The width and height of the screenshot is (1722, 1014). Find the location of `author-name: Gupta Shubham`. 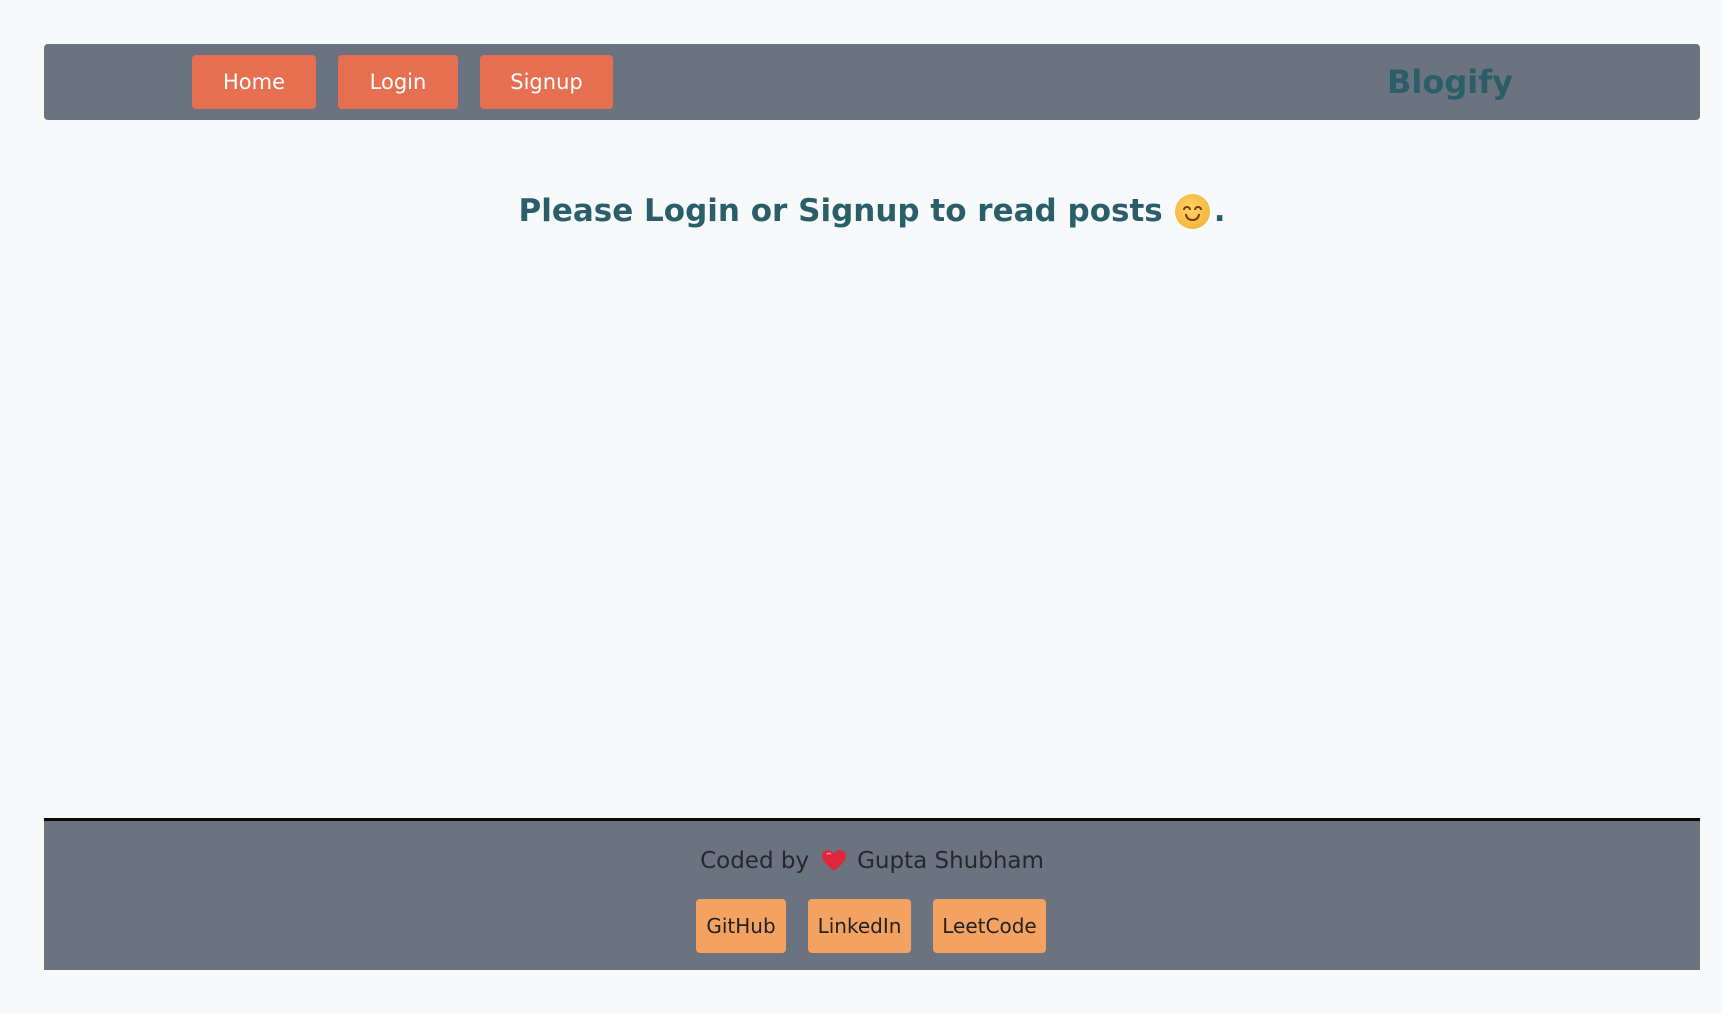

author-name: Gupta Shubham is located at coordinates (950, 861).